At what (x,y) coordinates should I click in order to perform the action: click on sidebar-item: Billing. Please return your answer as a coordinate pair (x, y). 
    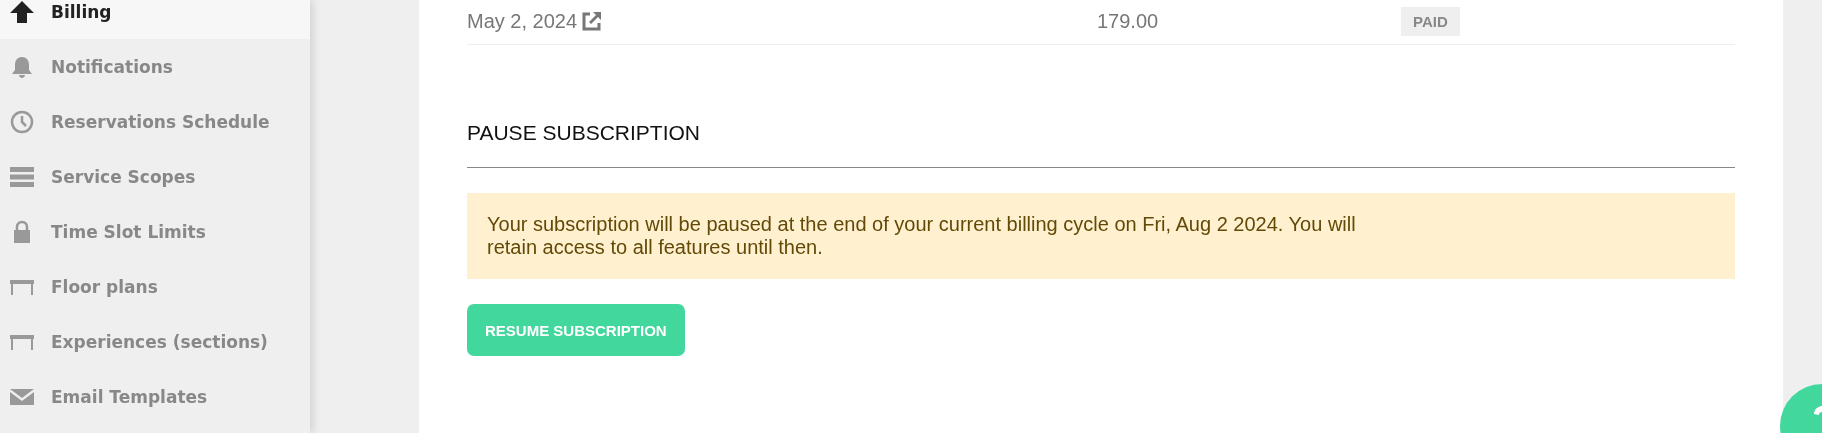
    Looking at the image, I should click on (155, 19).